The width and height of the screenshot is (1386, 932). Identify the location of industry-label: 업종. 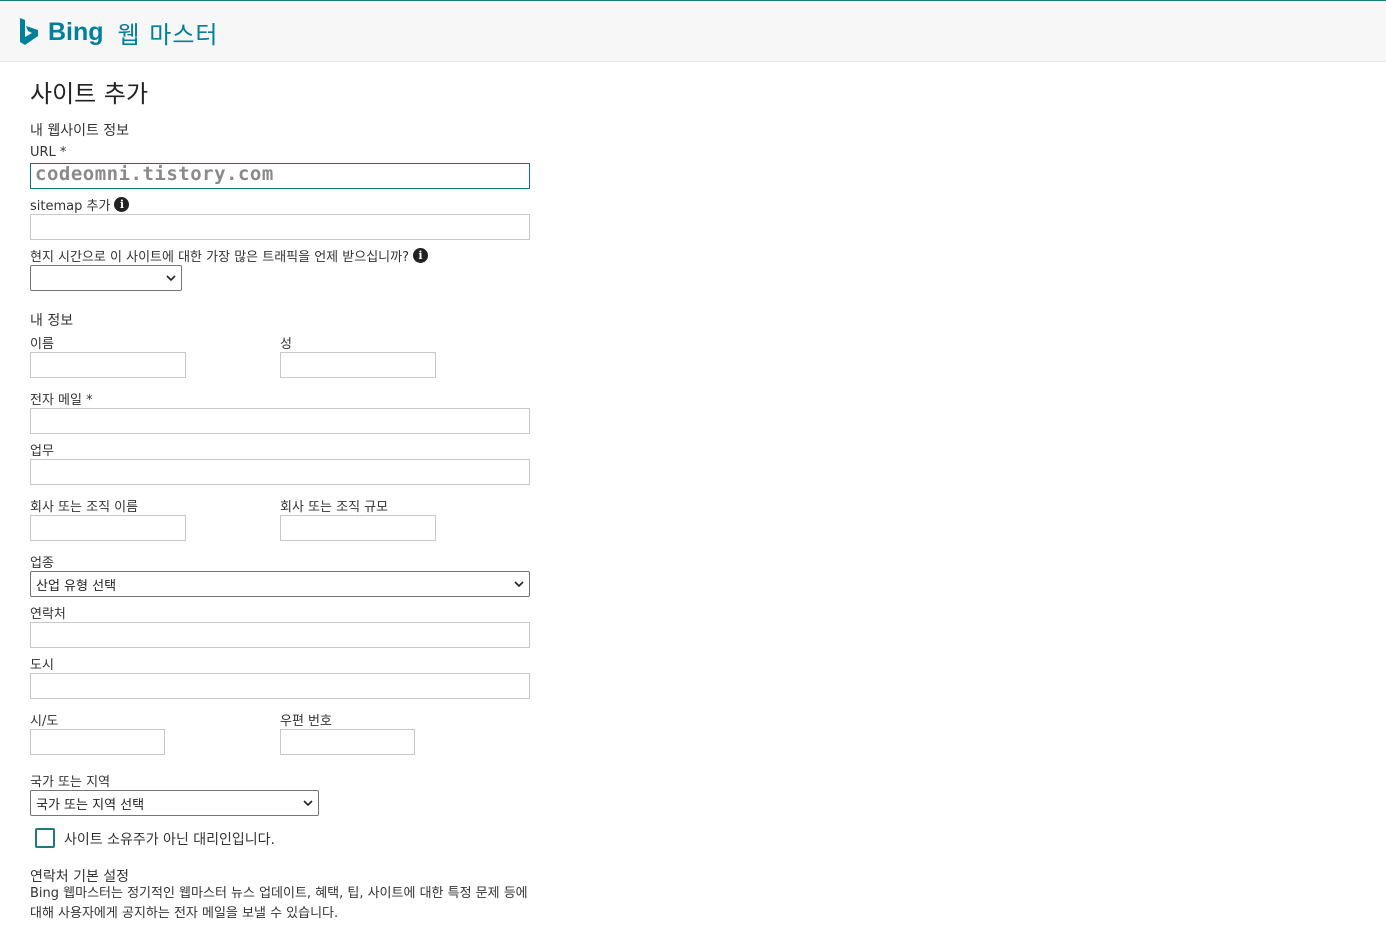
(42, 563).